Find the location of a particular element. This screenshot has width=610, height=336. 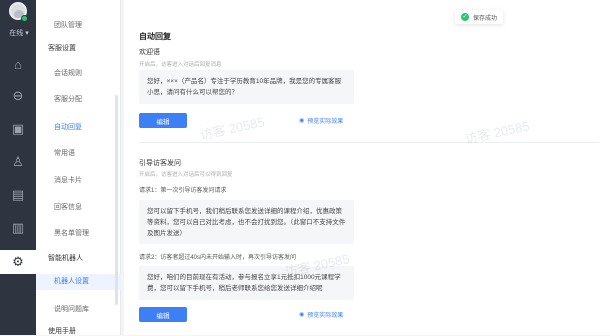

welcome-hint: 开启后，访客进入对话后回复消息 is located at coordinates (180, 65).